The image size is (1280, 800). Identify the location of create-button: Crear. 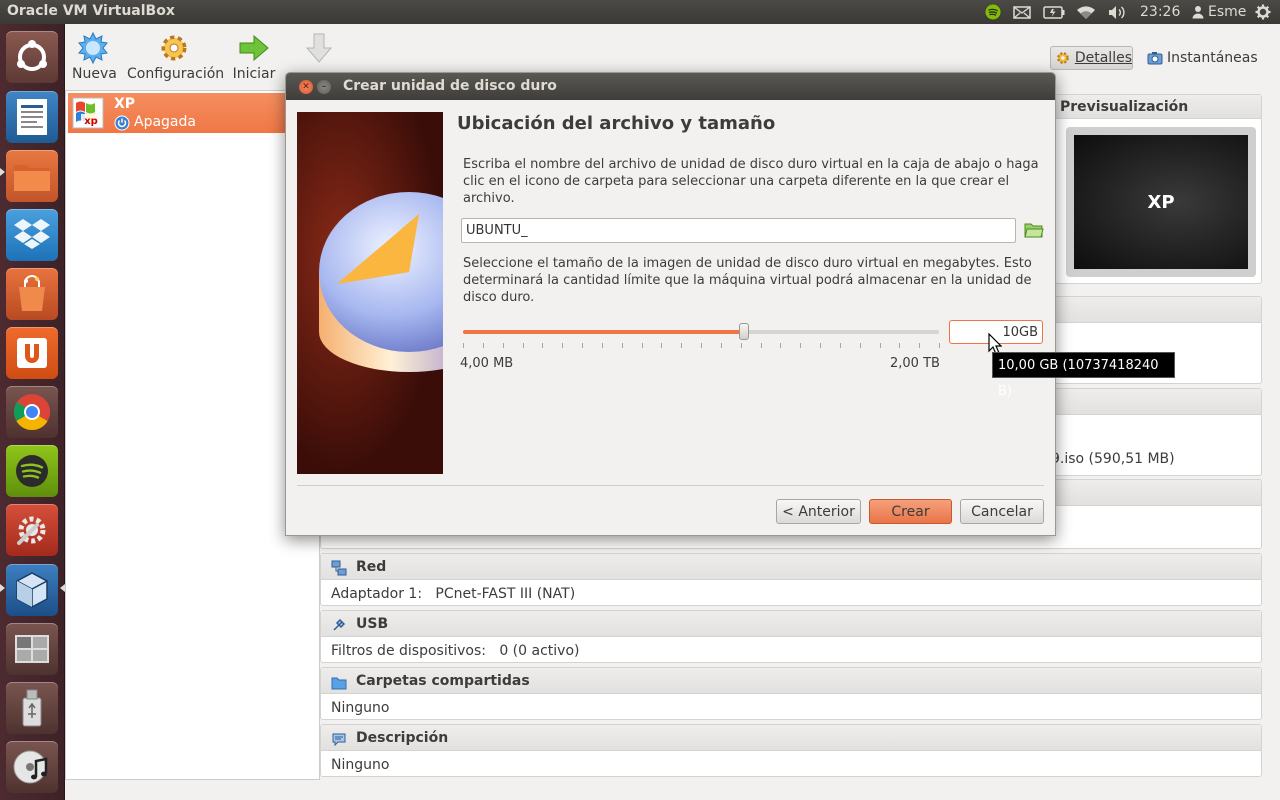
(910, 511).